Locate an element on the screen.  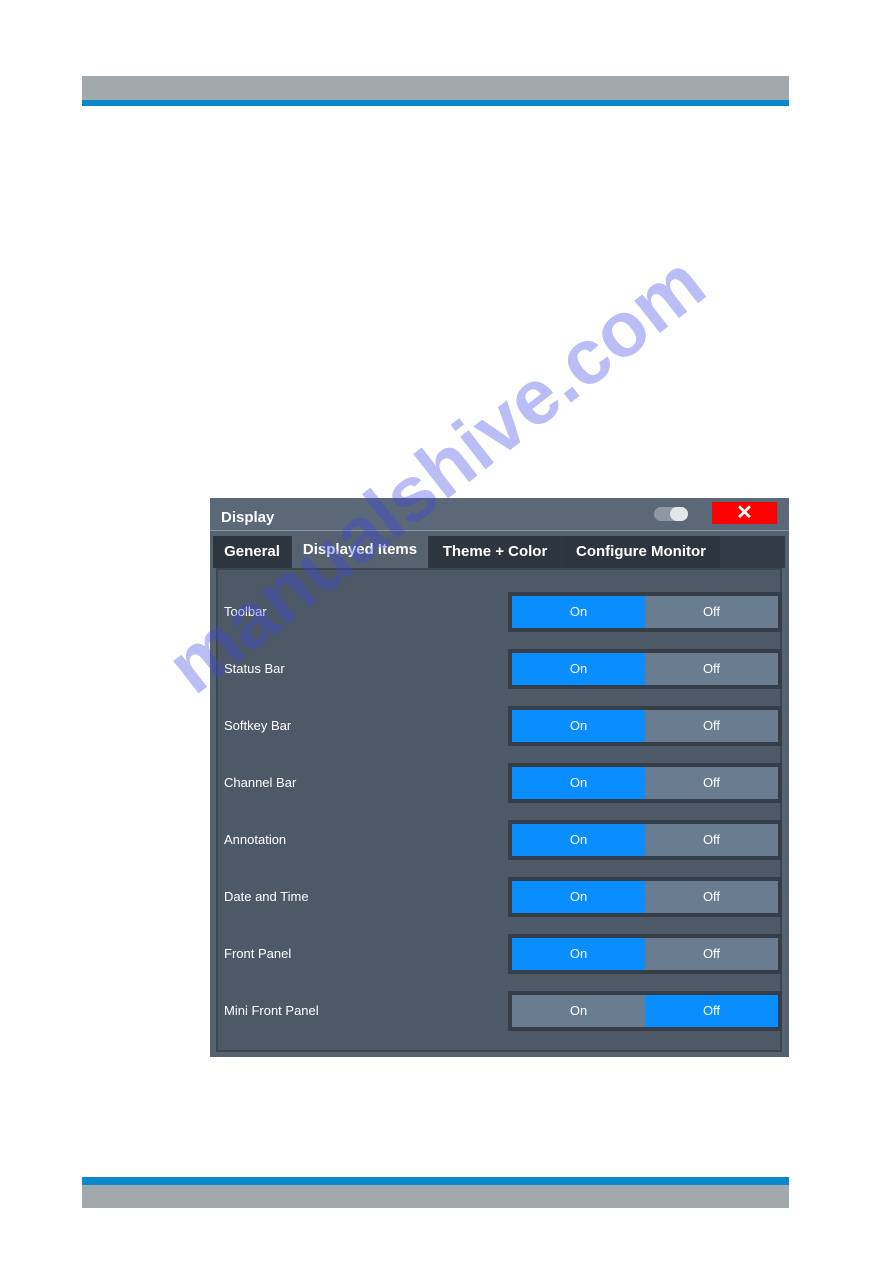
mini-front-panel-toggle: On Off is located at coordinates (645, 1011).